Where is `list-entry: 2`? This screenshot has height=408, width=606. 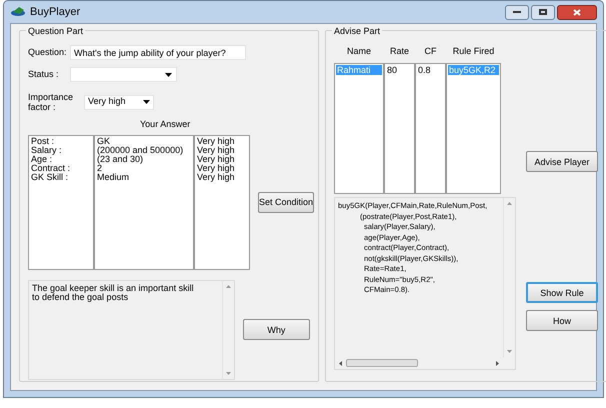
list-entry: 2 is located at coordinates (99, 168).